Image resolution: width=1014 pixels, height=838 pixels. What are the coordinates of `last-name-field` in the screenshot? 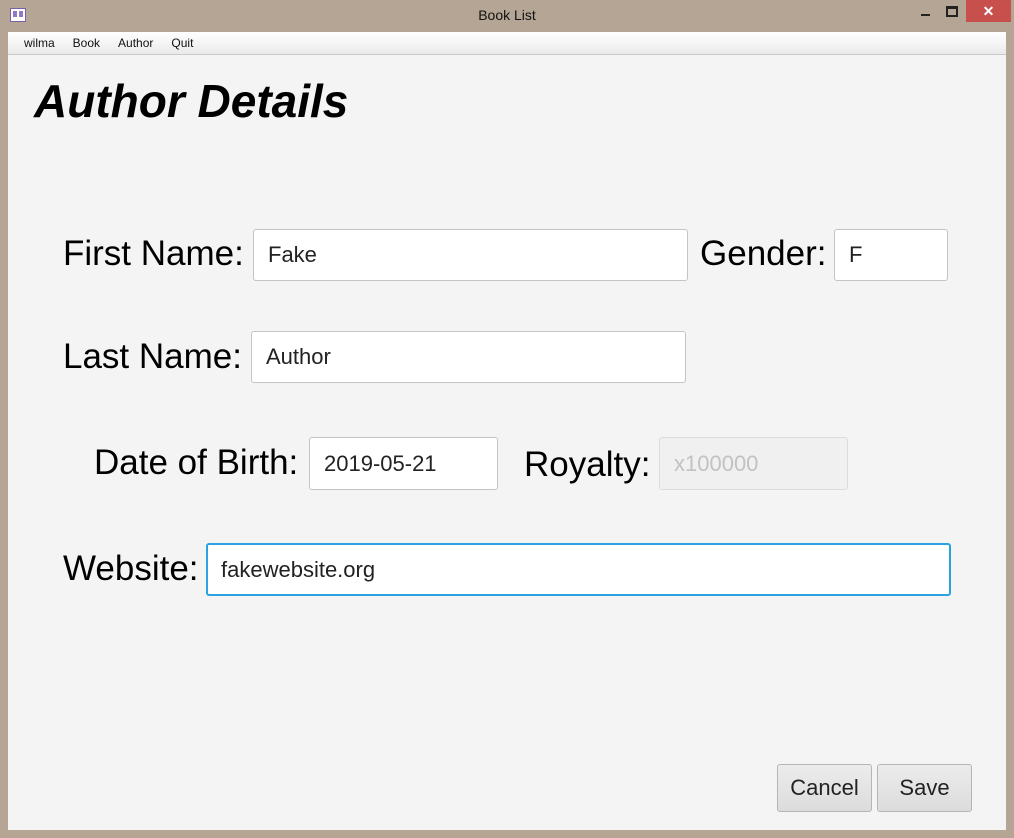 It's located at (468, 357).